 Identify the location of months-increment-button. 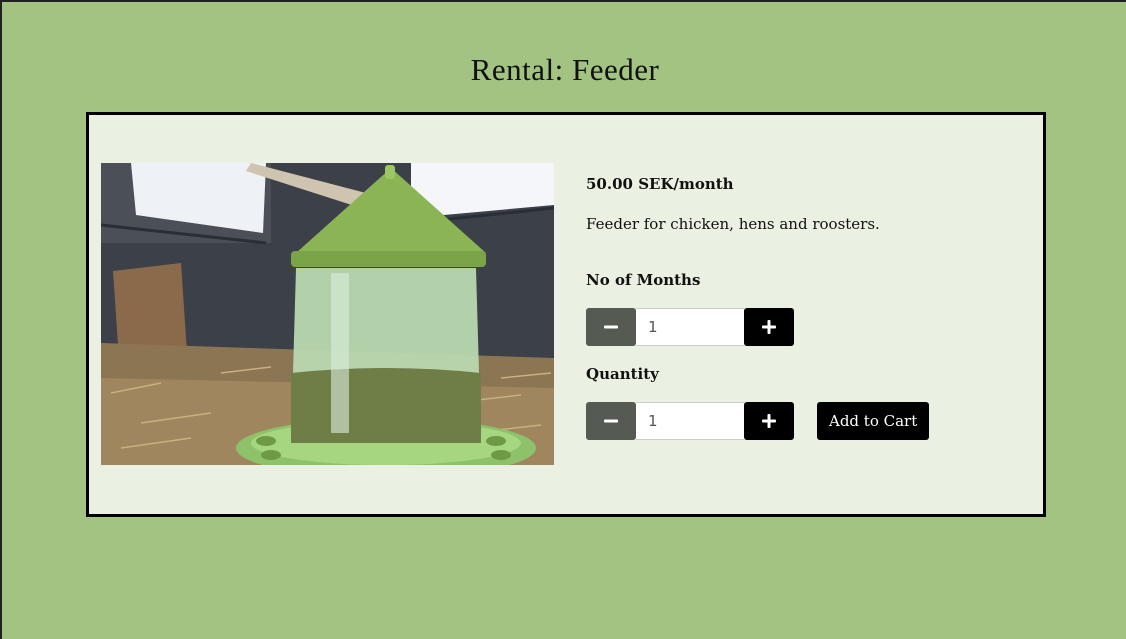
(769, 327).